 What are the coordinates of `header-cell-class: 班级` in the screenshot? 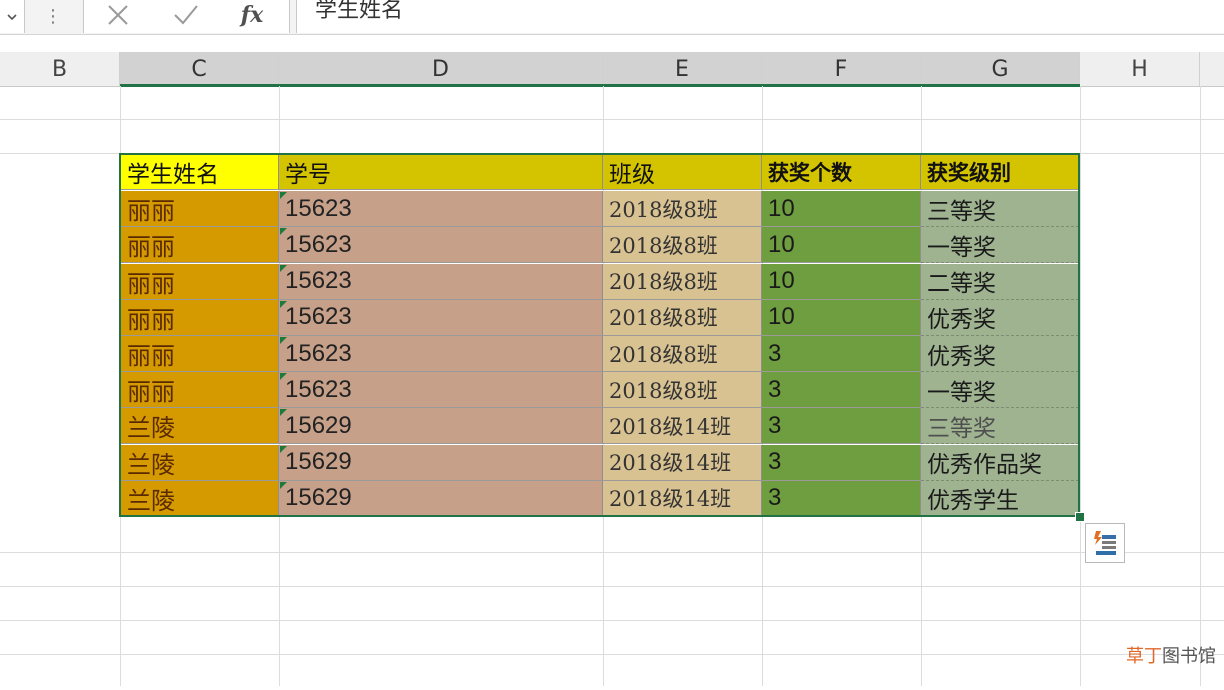 It's located at (682, 173).